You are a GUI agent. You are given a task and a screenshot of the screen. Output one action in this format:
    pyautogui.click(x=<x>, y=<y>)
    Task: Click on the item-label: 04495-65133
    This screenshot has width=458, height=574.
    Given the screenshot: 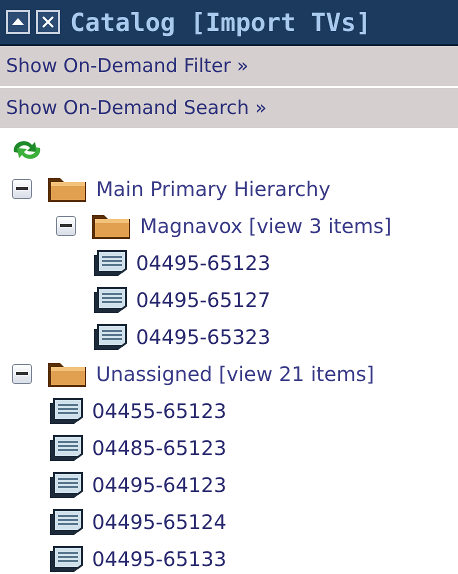 What is the action you would take?
    pyautogui.click(x=159, y=558)
    